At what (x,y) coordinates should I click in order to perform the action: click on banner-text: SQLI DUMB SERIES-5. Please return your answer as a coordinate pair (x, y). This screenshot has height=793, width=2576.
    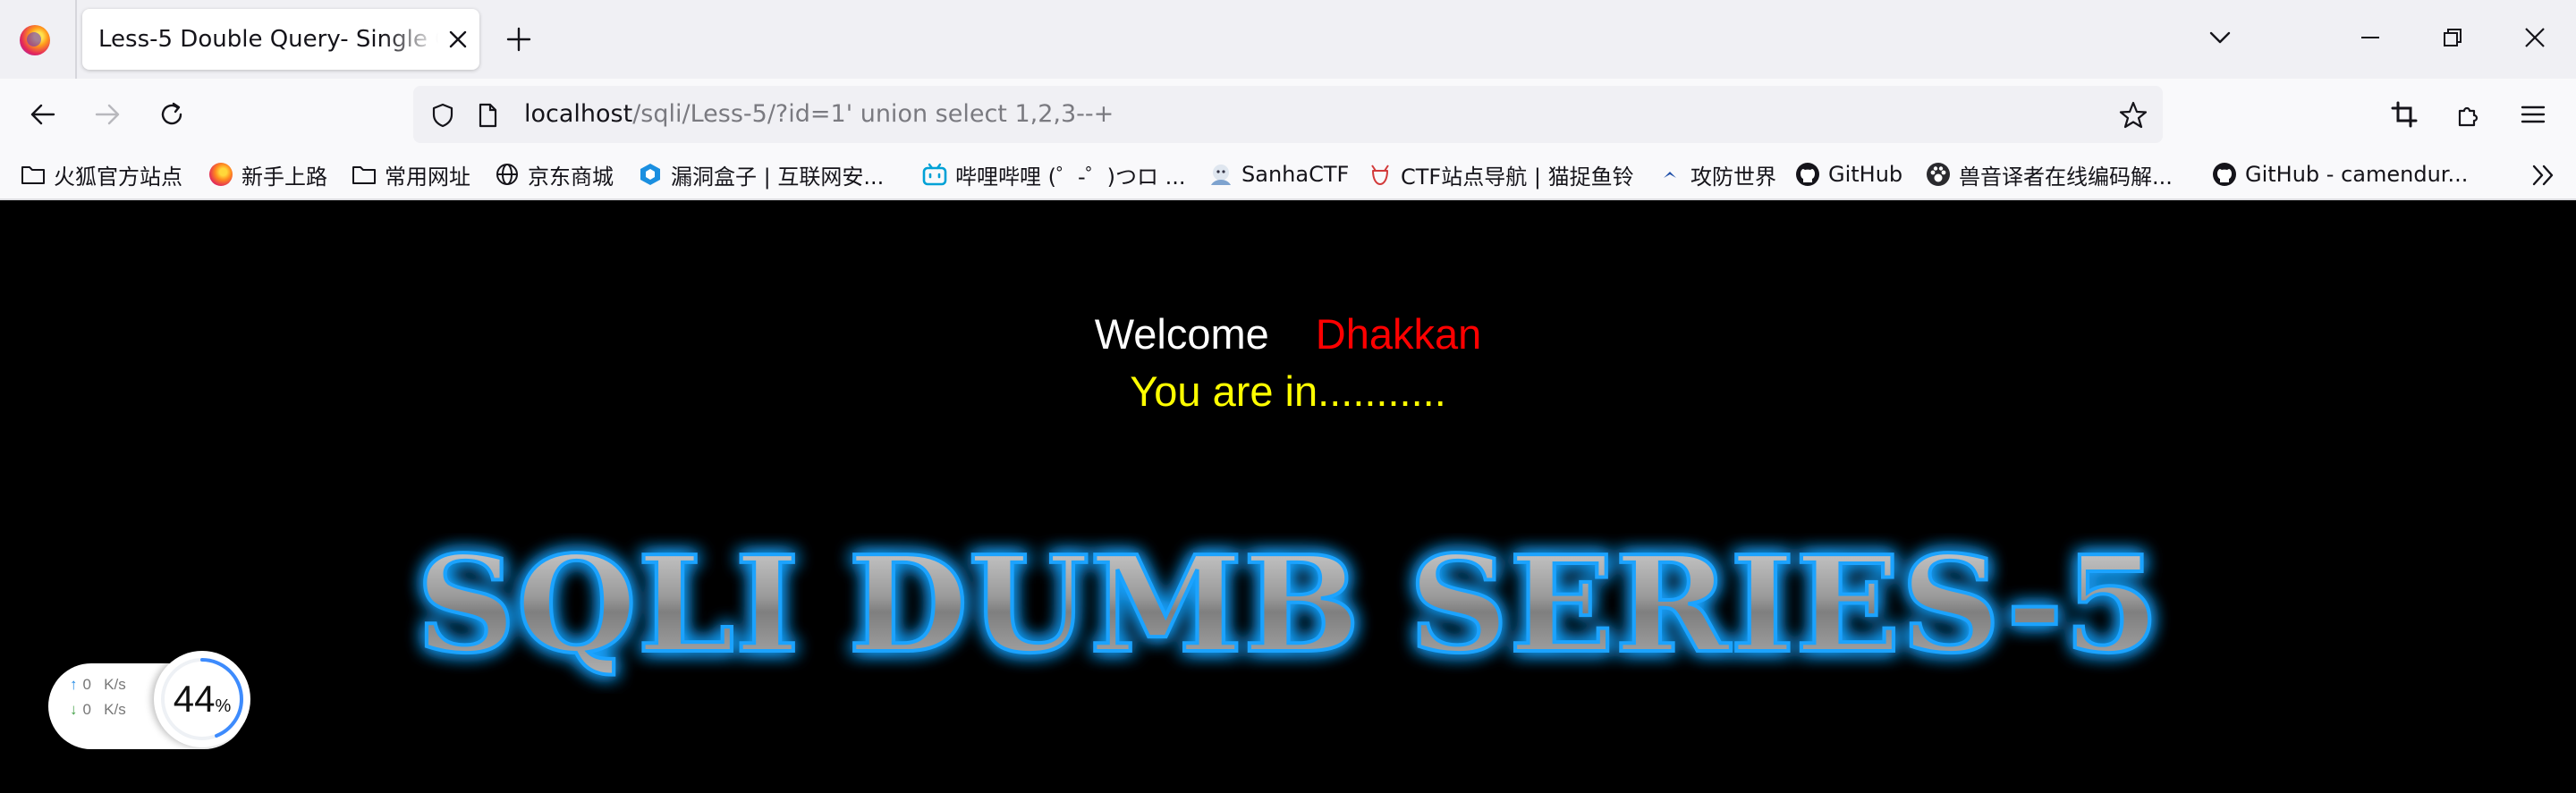
    Looking at the image, I should click on (1288, 607).